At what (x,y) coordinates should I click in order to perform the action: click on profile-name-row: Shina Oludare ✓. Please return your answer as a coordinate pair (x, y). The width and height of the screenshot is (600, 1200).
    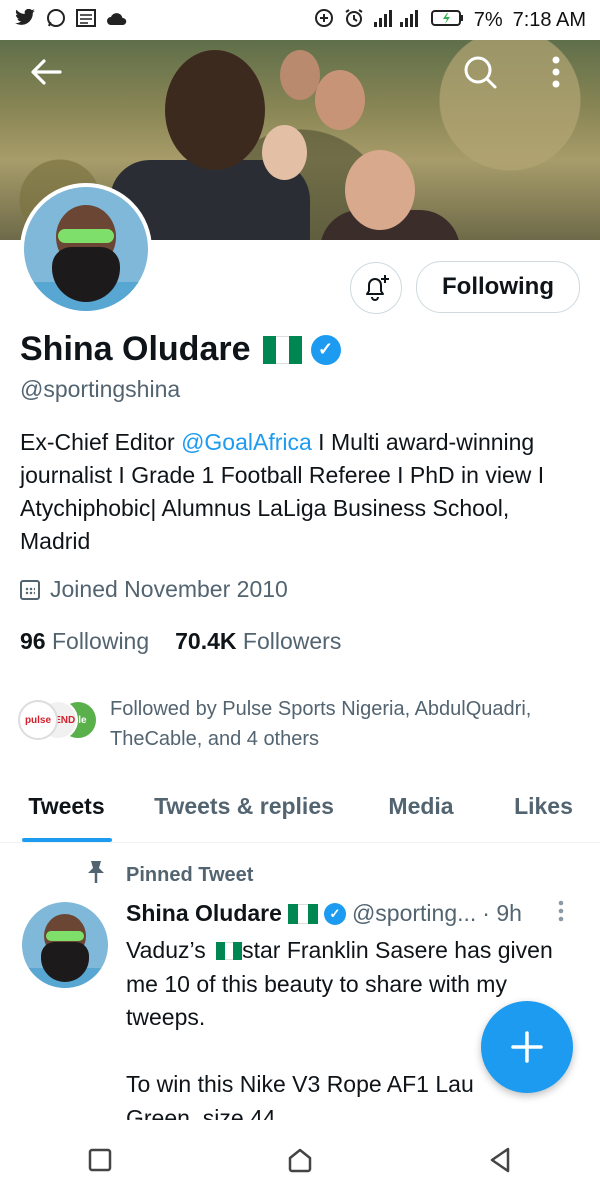
    Looking at the image, I should click on (180, 349).